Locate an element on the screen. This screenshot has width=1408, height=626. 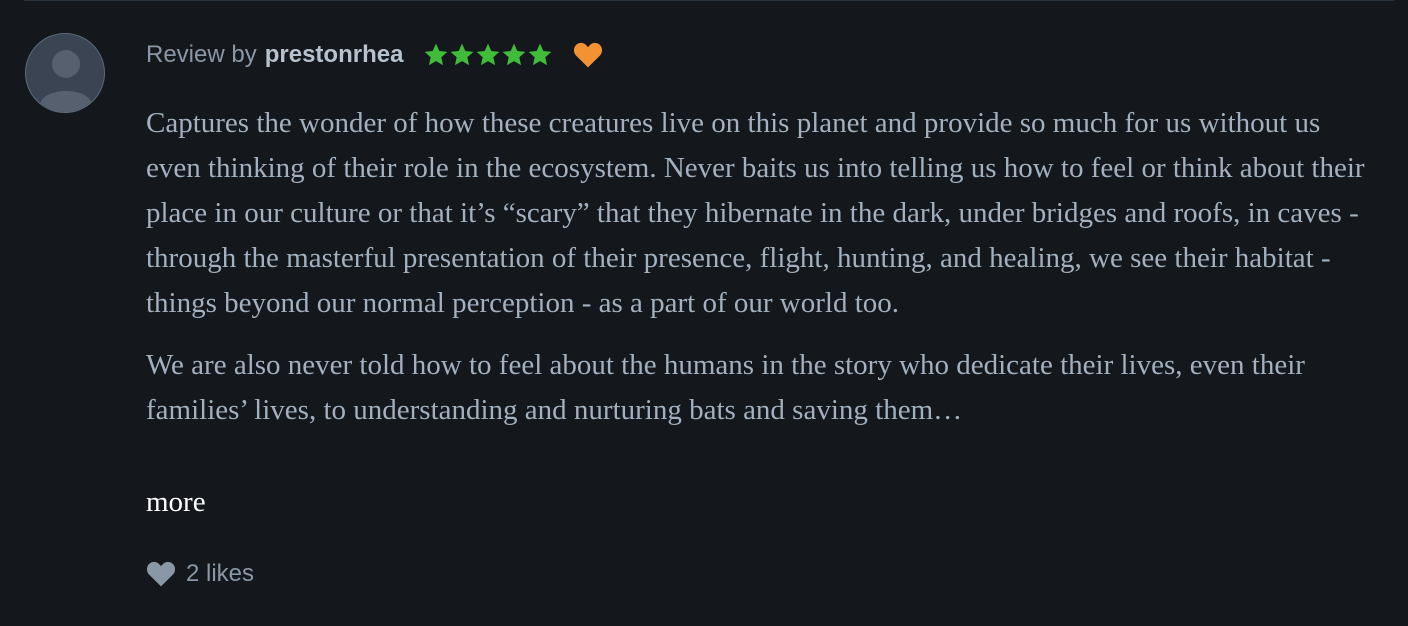
author-link: prestonrhea is located at coordinates (334, 55).